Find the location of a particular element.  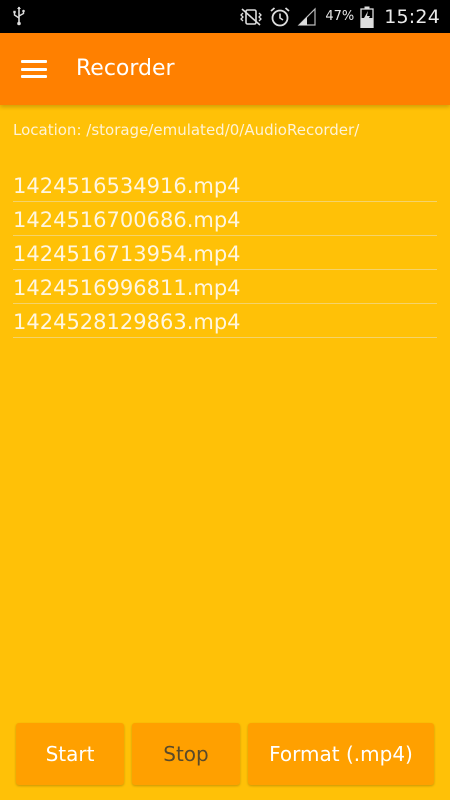

list-item: 1424516996811.mp4 is located at coordinates (225, 287).